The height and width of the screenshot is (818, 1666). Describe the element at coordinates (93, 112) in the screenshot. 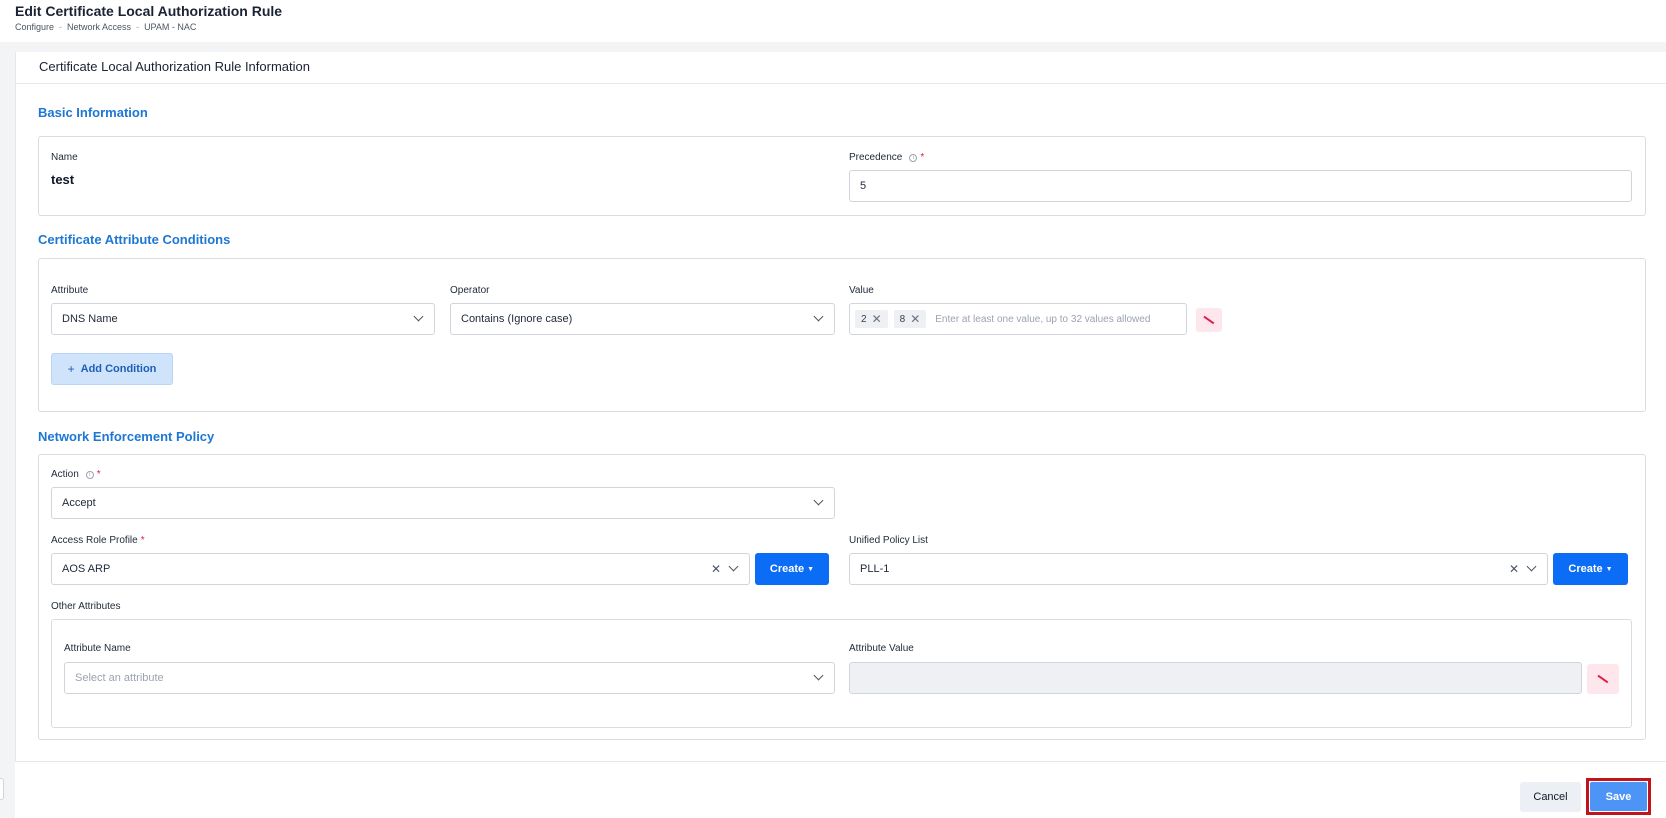

I see `section-title-basic-information: Basic Information` at that location.